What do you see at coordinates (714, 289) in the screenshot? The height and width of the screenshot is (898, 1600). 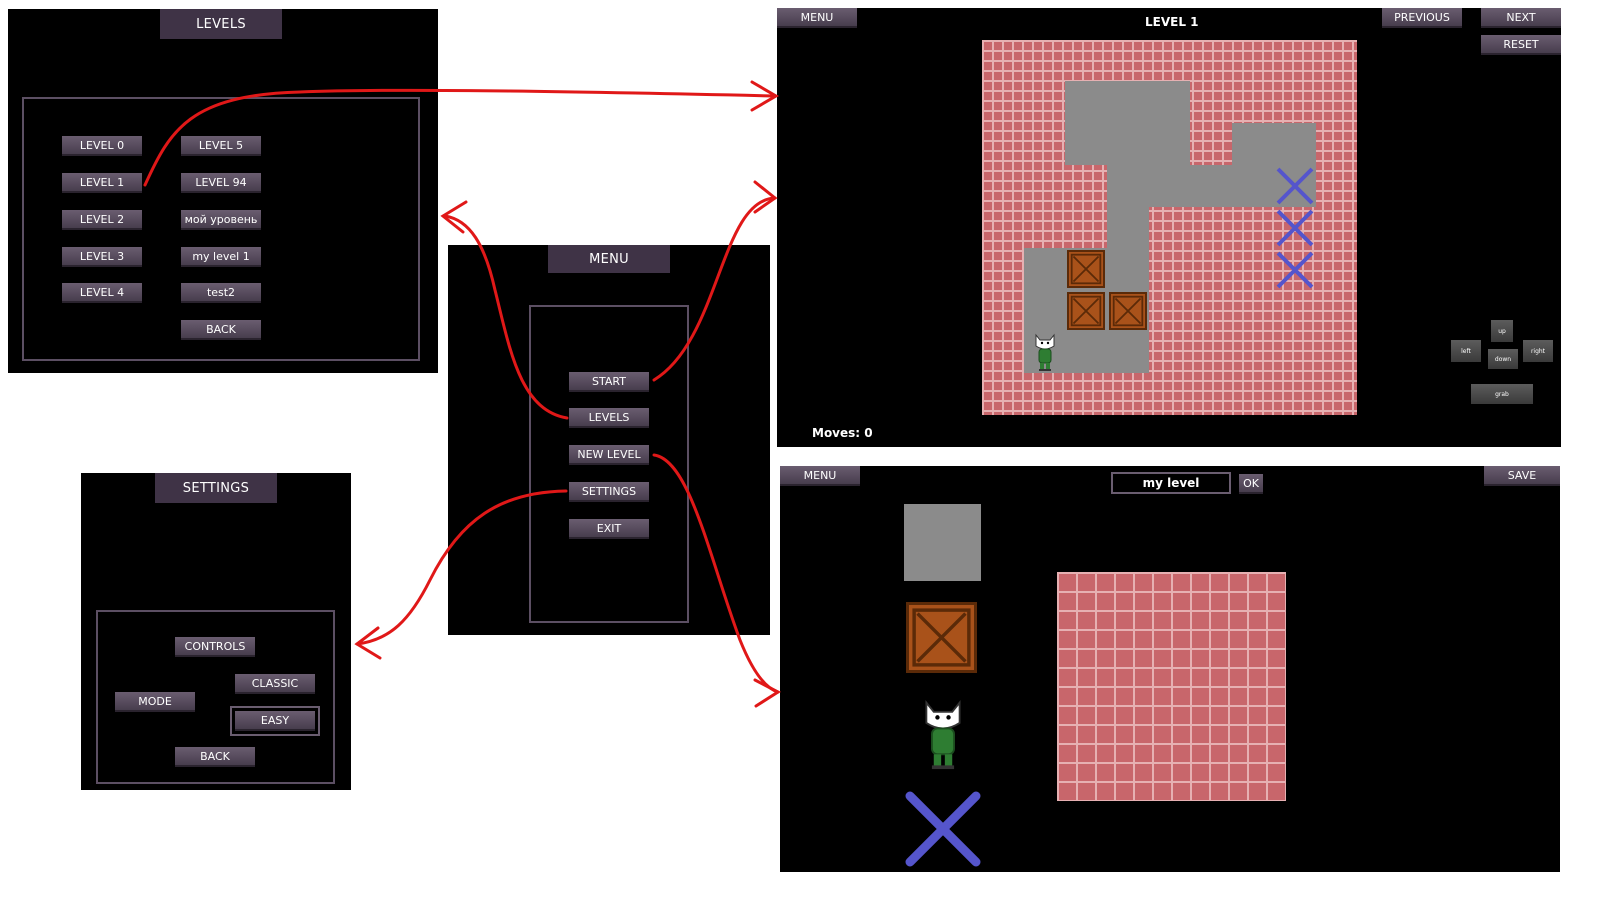 I see `arrow-start-to-game` at bounding box center [714, 289].